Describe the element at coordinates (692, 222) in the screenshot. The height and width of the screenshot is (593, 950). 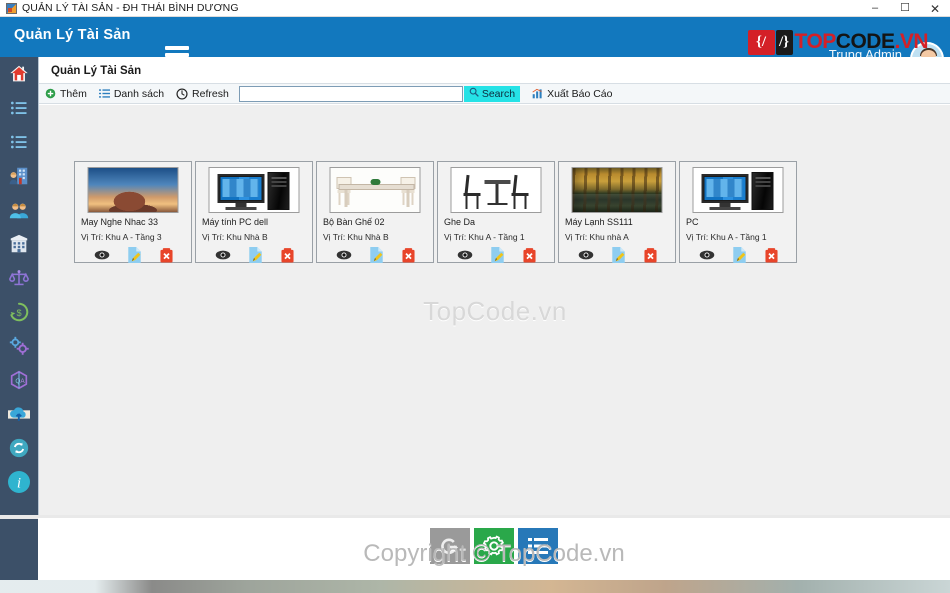
I see `asset-name: PC` at that location.